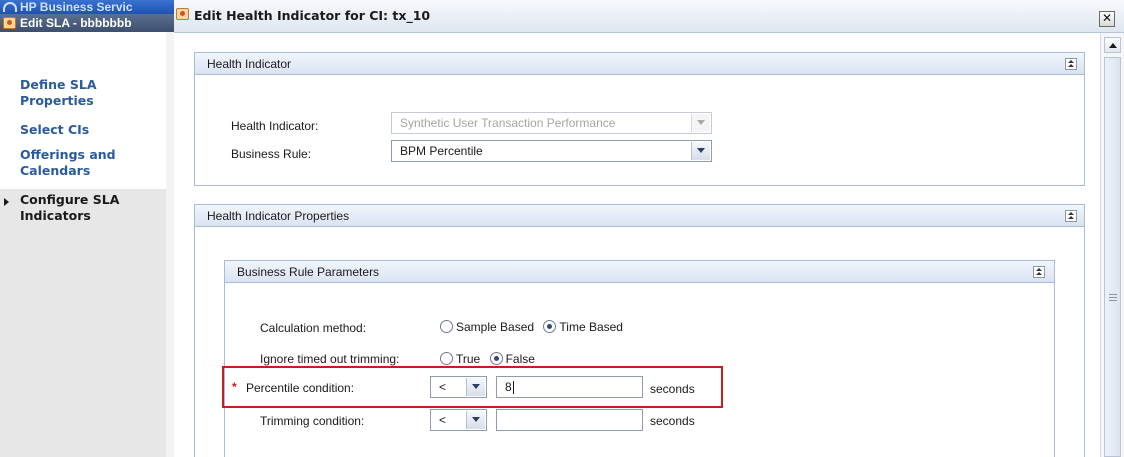 The height and width of the screenshot is (457, 1124). Describe the element at coordinates (90, 130) in the screenshot. I see `step-select-cis: Select CIs` at that location.